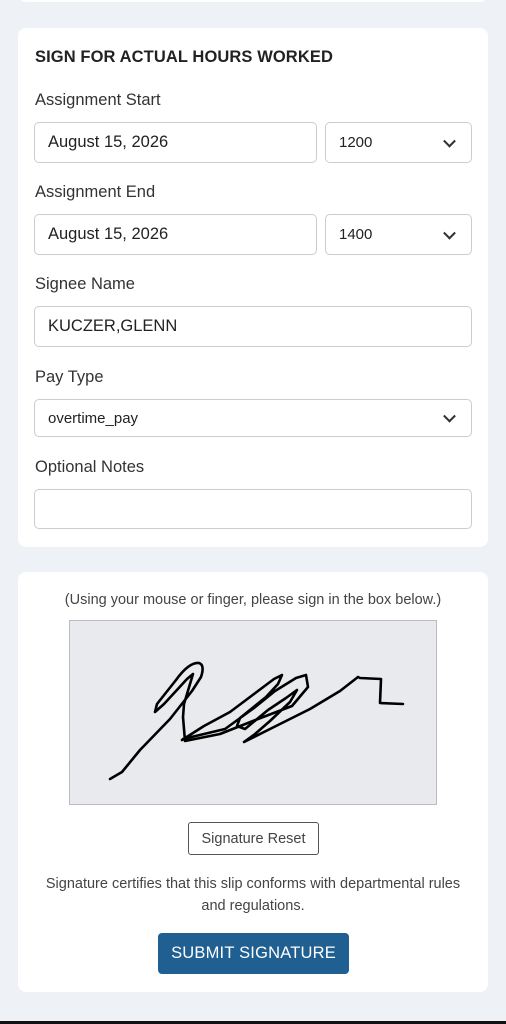  What do you see at coordinates (398, 234) in the screenshot?
I see `assignment-end-time-select: 1400` at bounding box center [398, 234].